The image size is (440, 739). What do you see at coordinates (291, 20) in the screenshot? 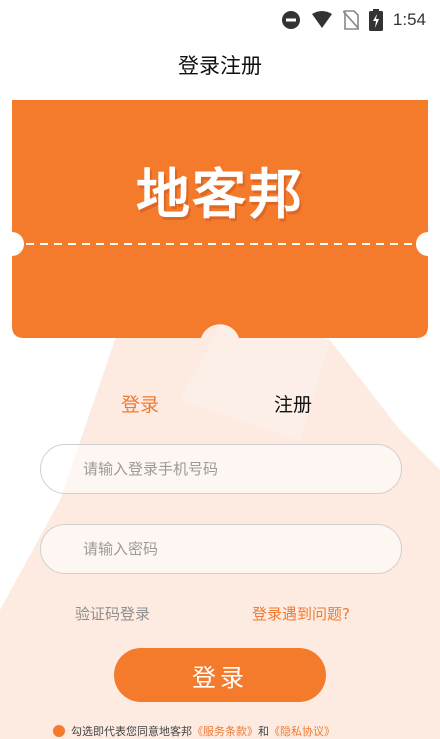
I see `do-not-disturb-icon` at bounding box center [291, 20].